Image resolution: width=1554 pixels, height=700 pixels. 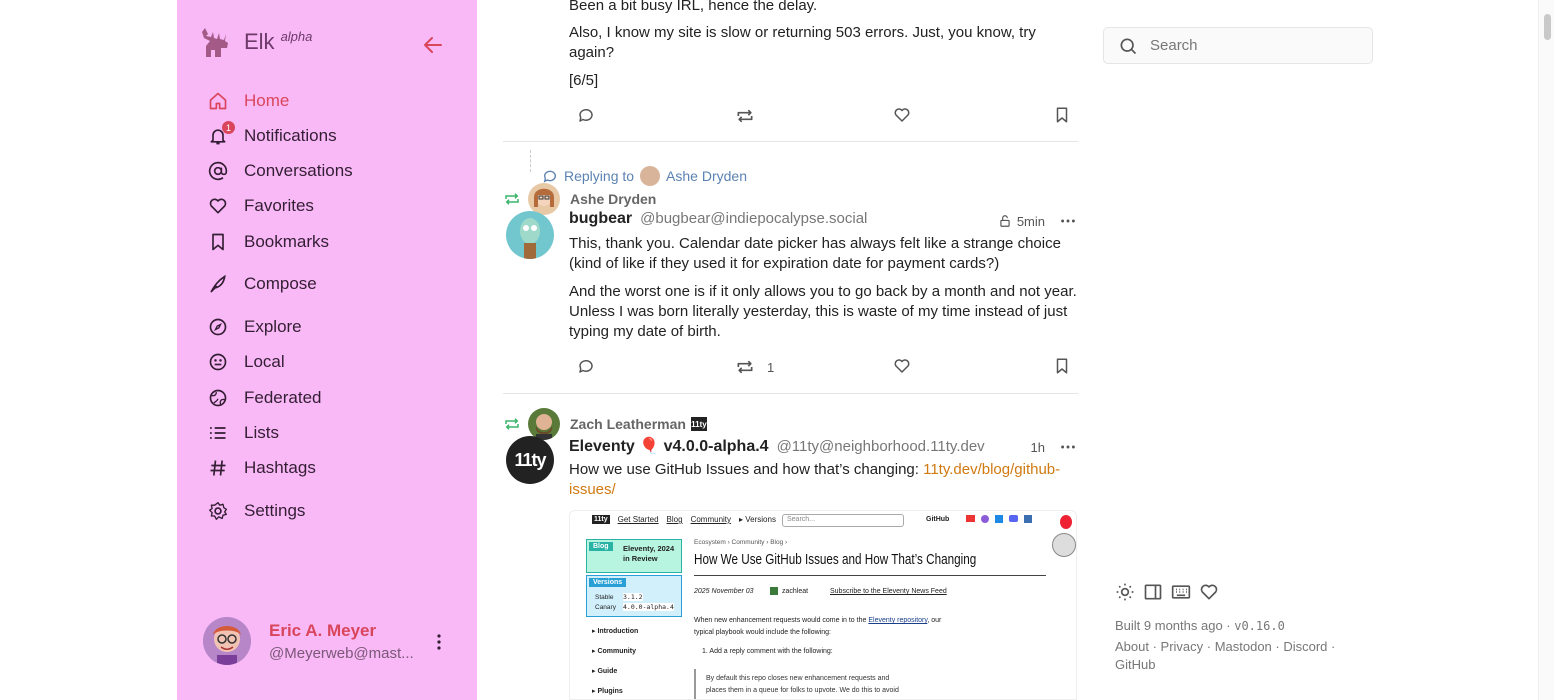 I want to click on sidebar-item-federated: Federated, so click(x=327, y=398).